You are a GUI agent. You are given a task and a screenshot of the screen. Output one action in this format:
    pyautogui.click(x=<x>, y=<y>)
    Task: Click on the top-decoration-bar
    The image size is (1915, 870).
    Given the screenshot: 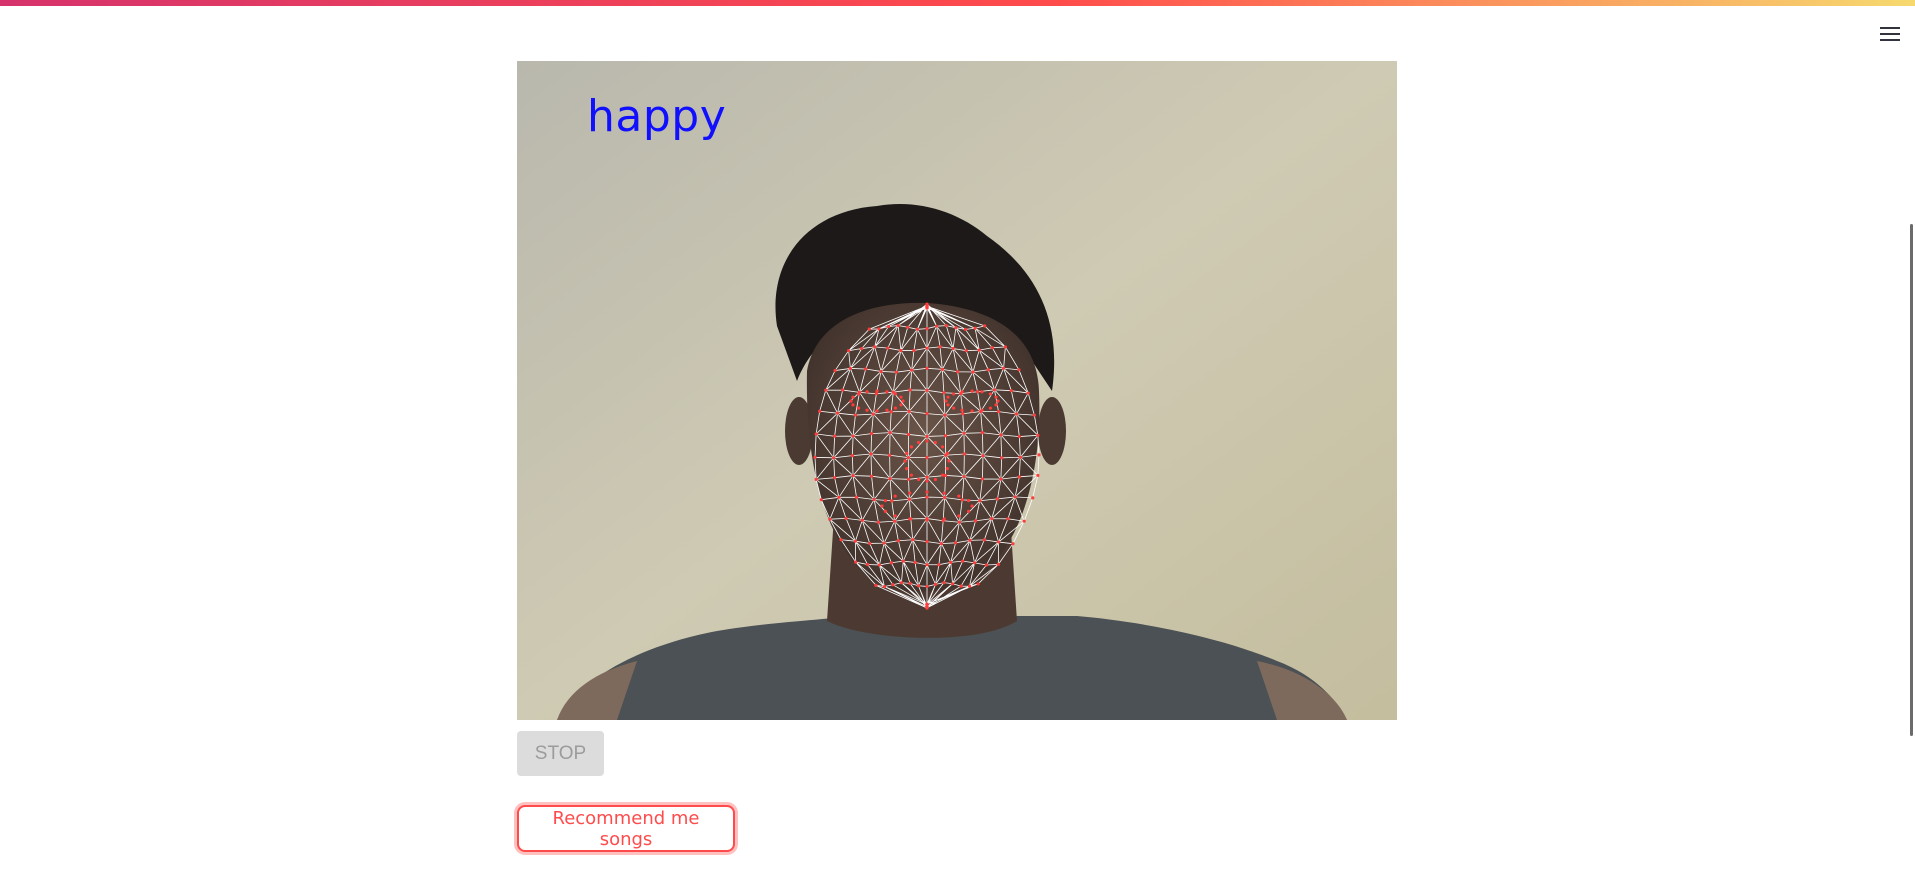 What is the action you would take?
    pyautogui.click(x=957, y=3)
    